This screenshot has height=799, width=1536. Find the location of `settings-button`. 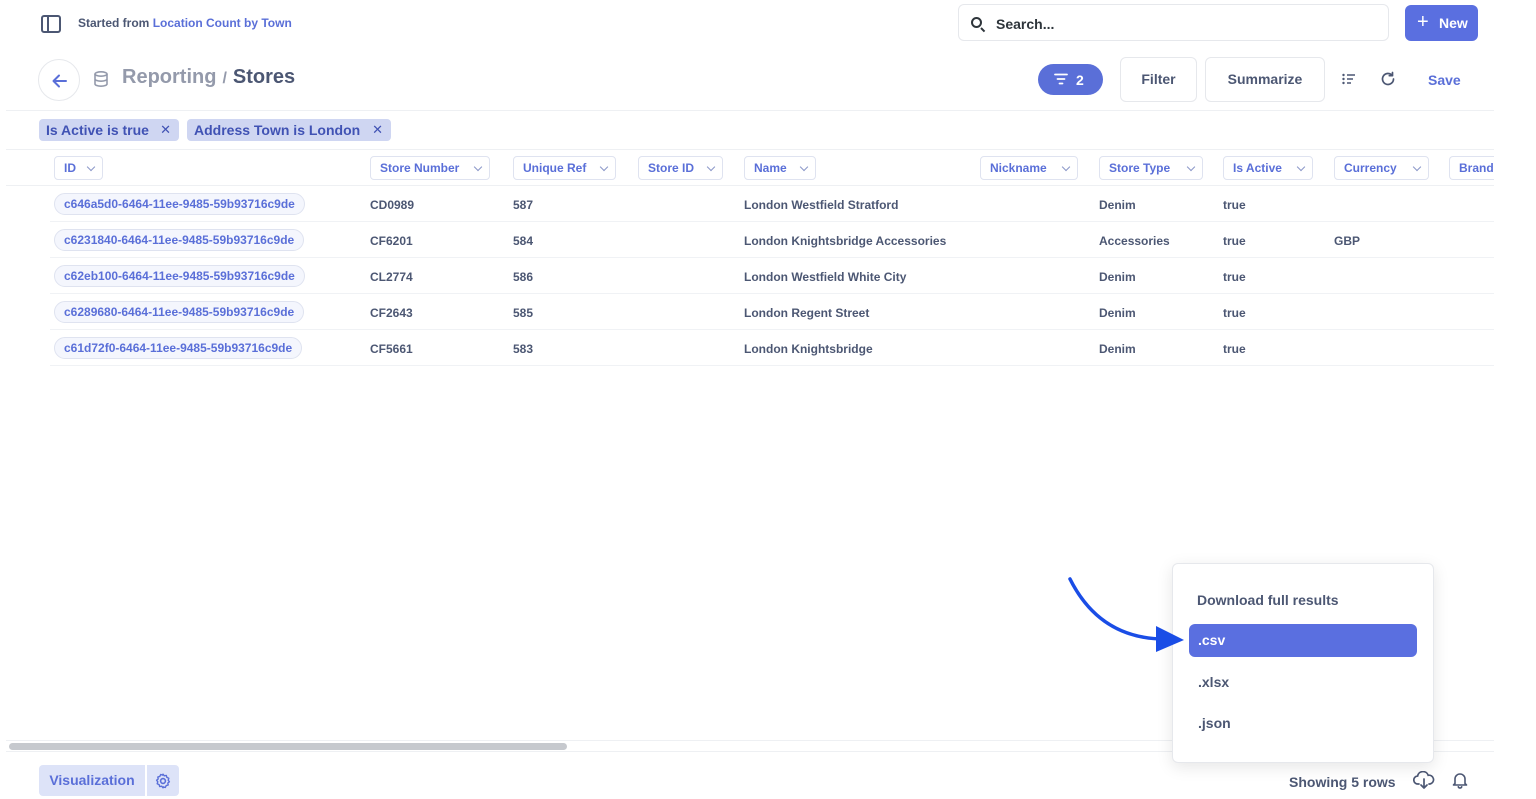

settings-button is located at coordinates (163, 780).